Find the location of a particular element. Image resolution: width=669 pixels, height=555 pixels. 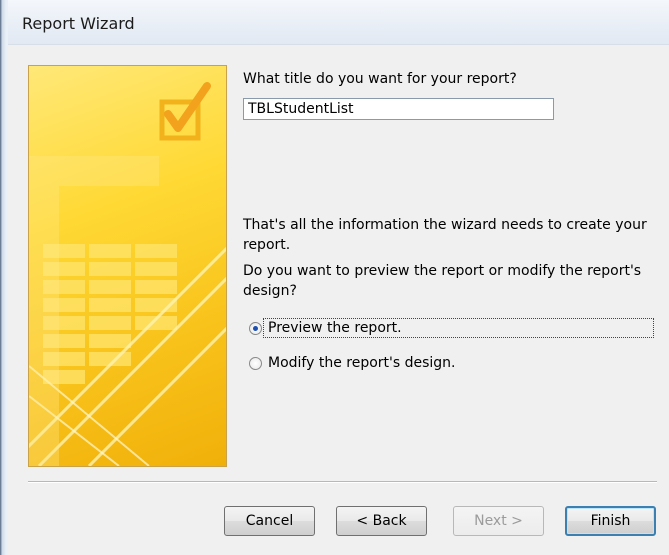

next-button: Next > is located at coordinates (498, 521).